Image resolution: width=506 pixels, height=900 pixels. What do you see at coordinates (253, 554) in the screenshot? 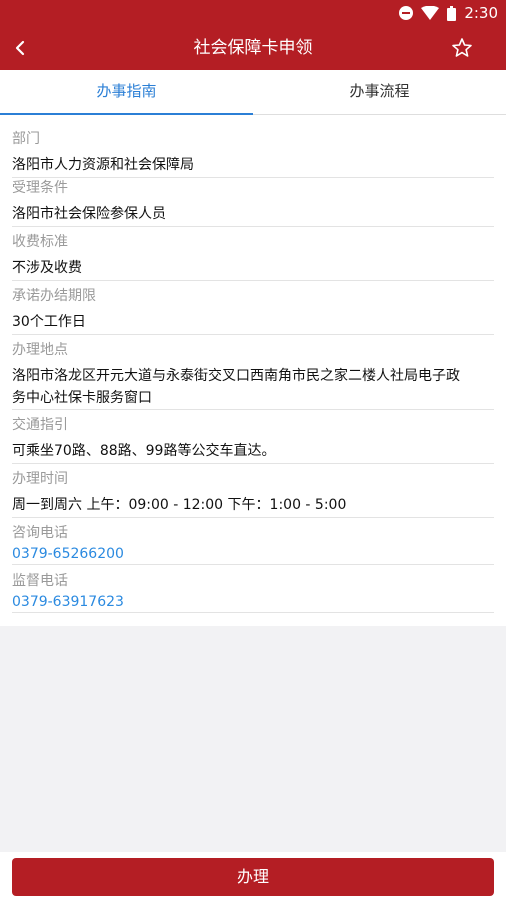
I see `inquiry-phone-link: 0379-65266200` at bounding box center [253, 554].